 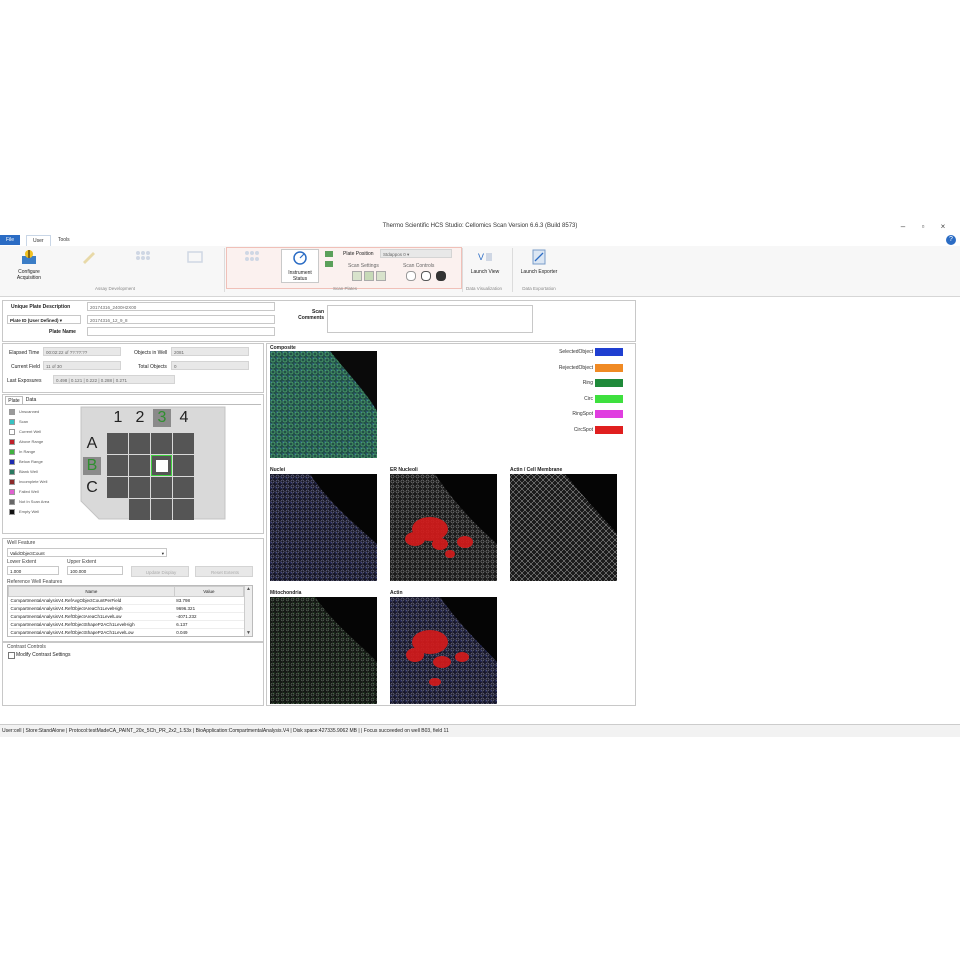 What do you see at coordinates (300, 258) in the screenshot?
I see `gauge-icon` at bounding box center [300, 258].